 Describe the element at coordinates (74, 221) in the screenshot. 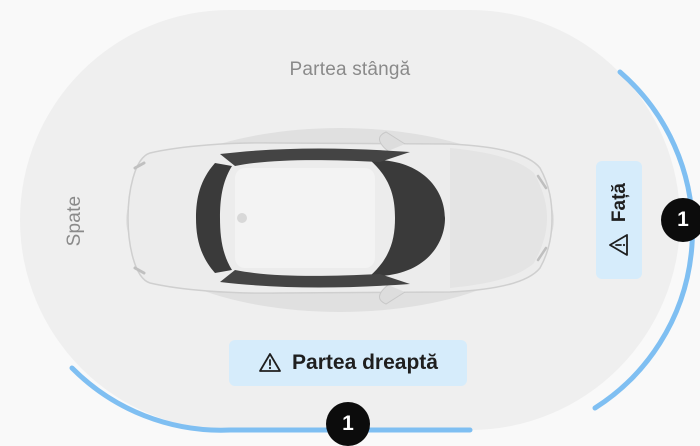

I see `rear-label: Spate` at that location.